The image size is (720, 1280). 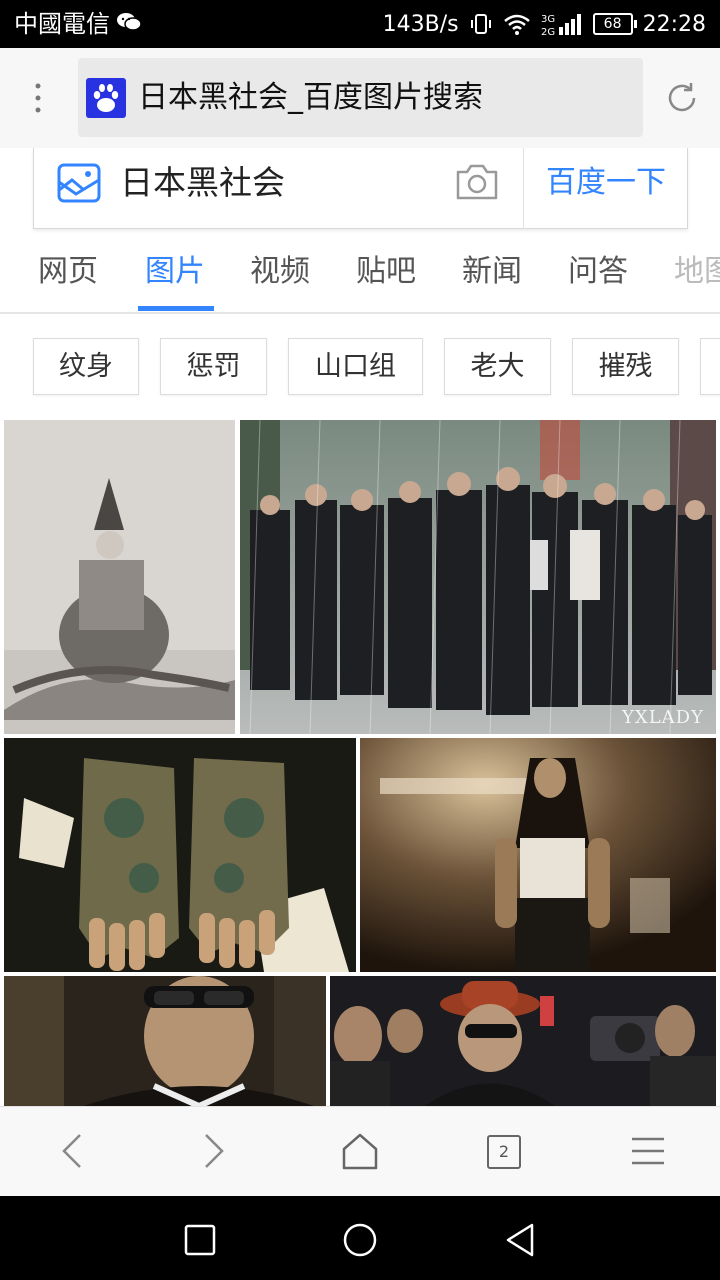 What do you see at coordinates (548, 19) in the screenshot?
I see `svg-text: 3G` at bounding box center [548, 19].